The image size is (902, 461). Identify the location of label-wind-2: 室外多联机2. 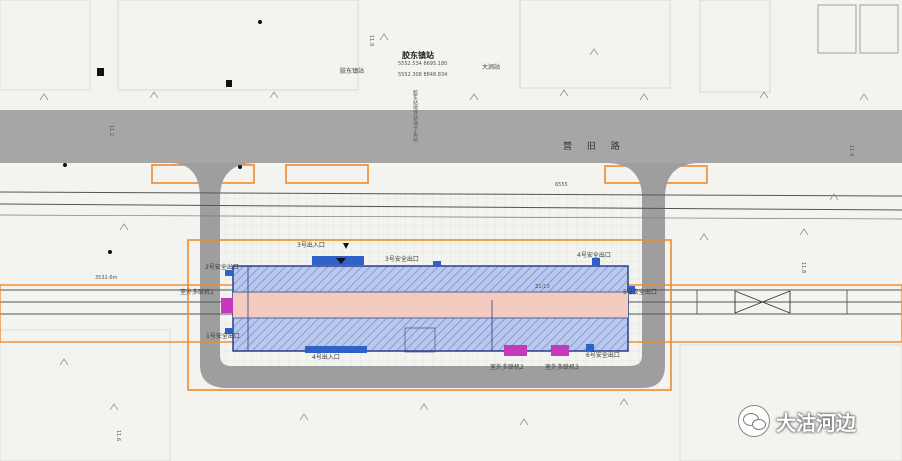
(507, 367).